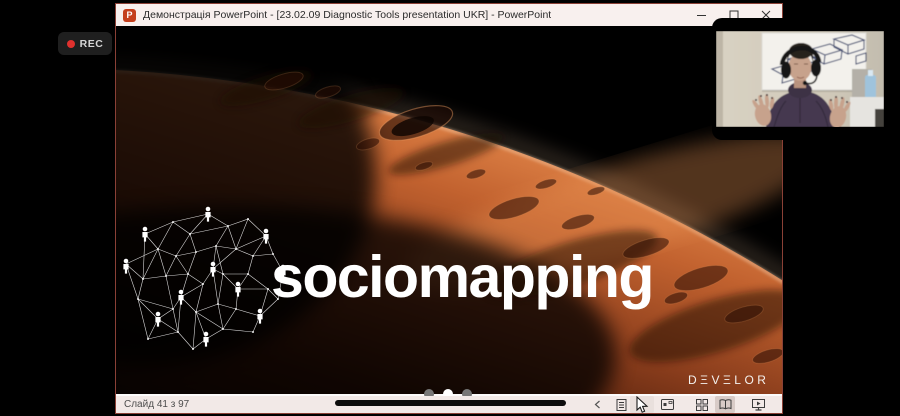 The width and height of the screenshot is (900, 416). Describe the element at coordinates (129, 15) in the screenshot. I see `powerpoint-app-icon: P` at that location.